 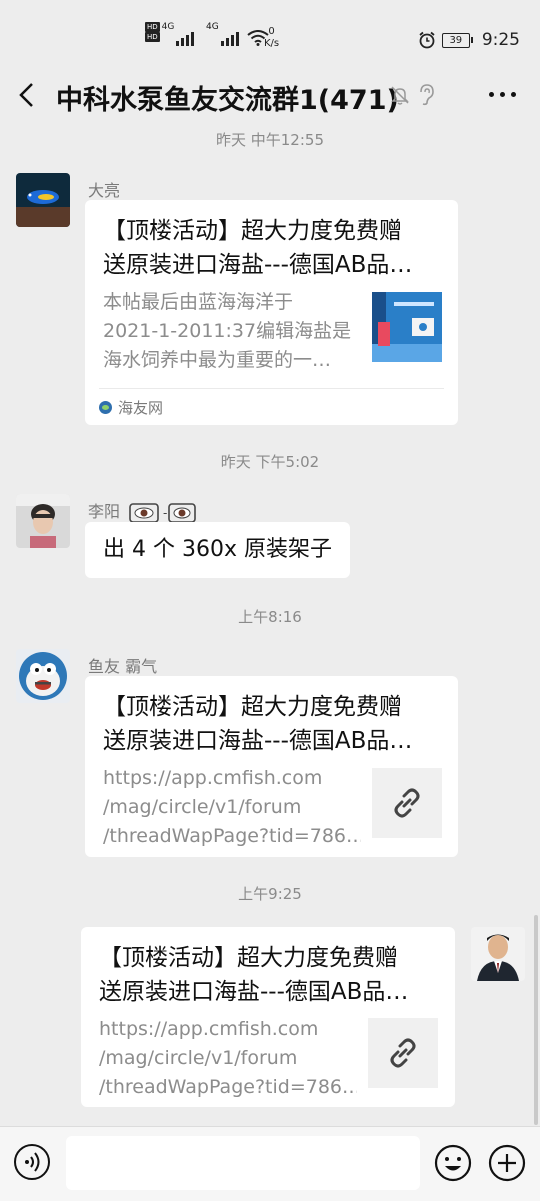 I want to click on input-bar, so click(x=270, y=1163).